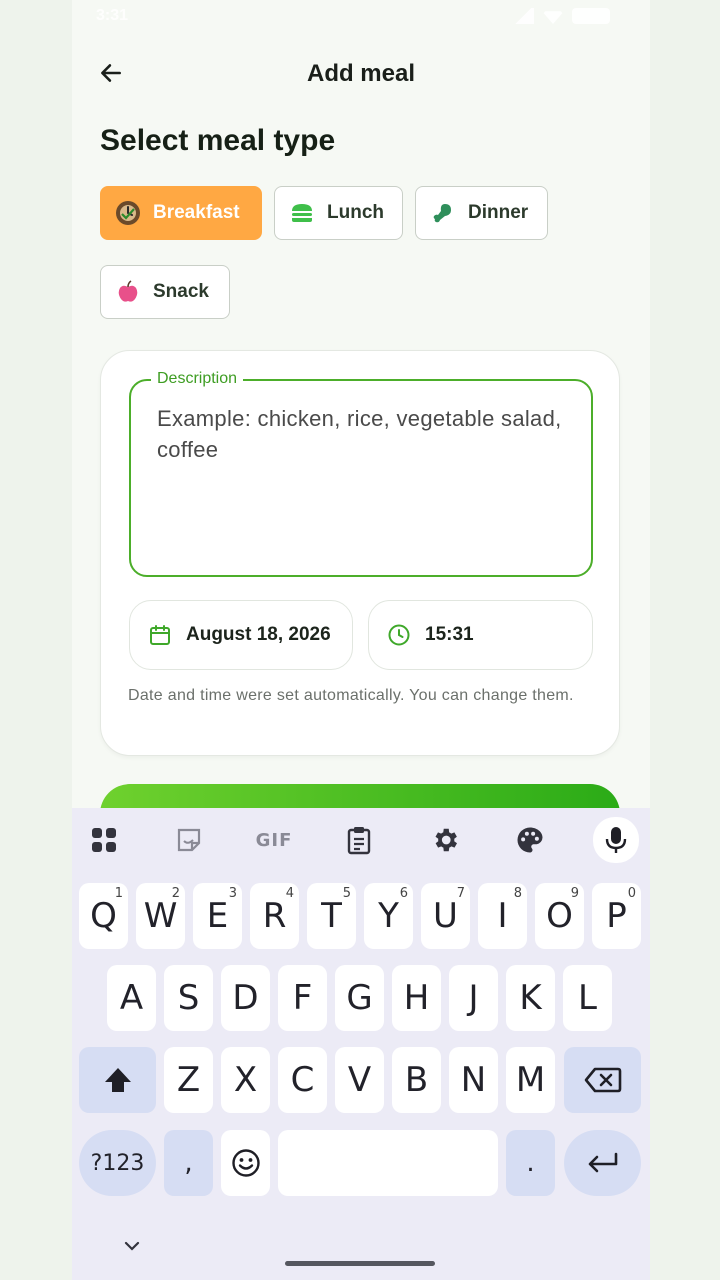 The width and height of the screenshot is (720, 1280). I want to click on key-q: Q1, so click(103, 916).